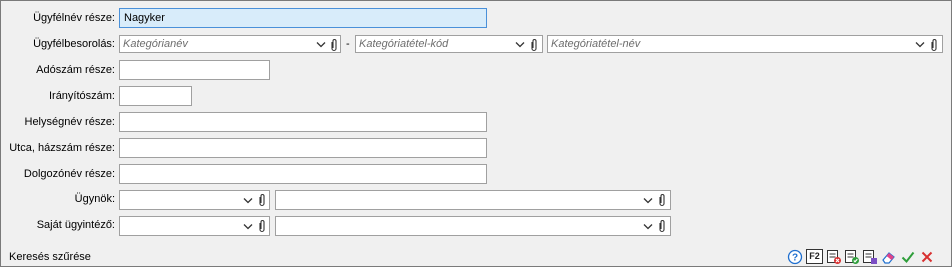  Describe the element at coordinates (144, 18) in the screenshot. I see `customer-name-value: Nagyker` at that location.